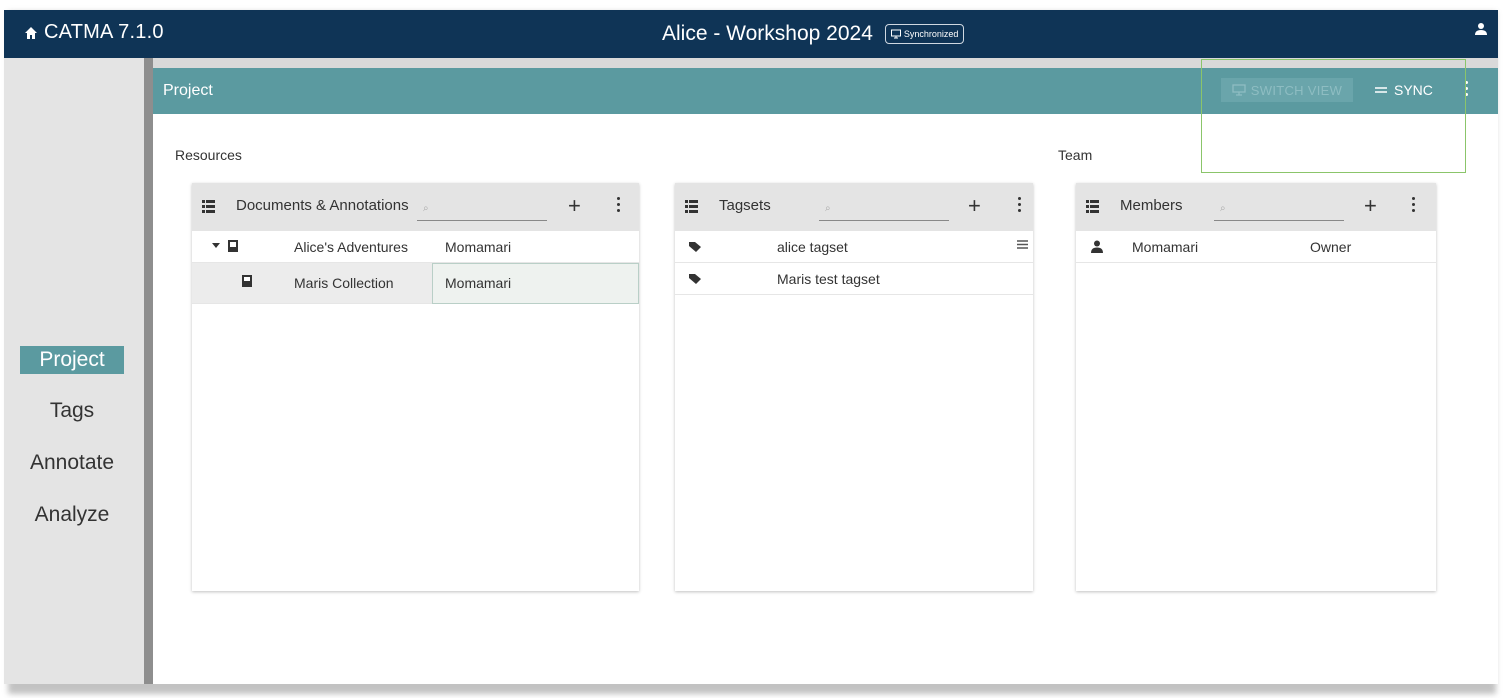  Describe the element at coordinates (188, 90) in the screenshot. I see `page-title: Project` at that location.